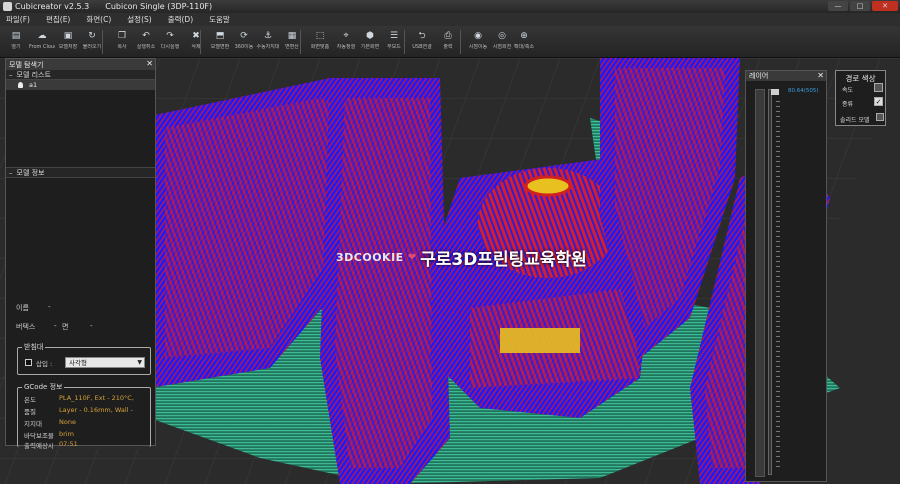 The width and height of the screenshot is (900, 484). Describe the element at coordinates (848, 90) in the screenshot. I see `speed-label: 속도` at that location.